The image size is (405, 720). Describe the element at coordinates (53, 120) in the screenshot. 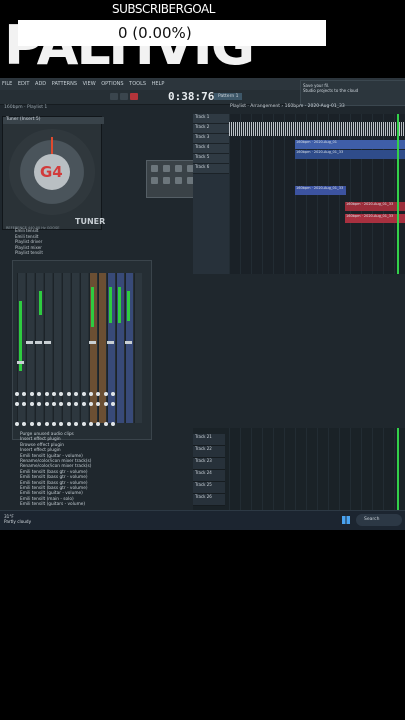

I see `tuner-title: Tuner (Insert 5)` at that location.